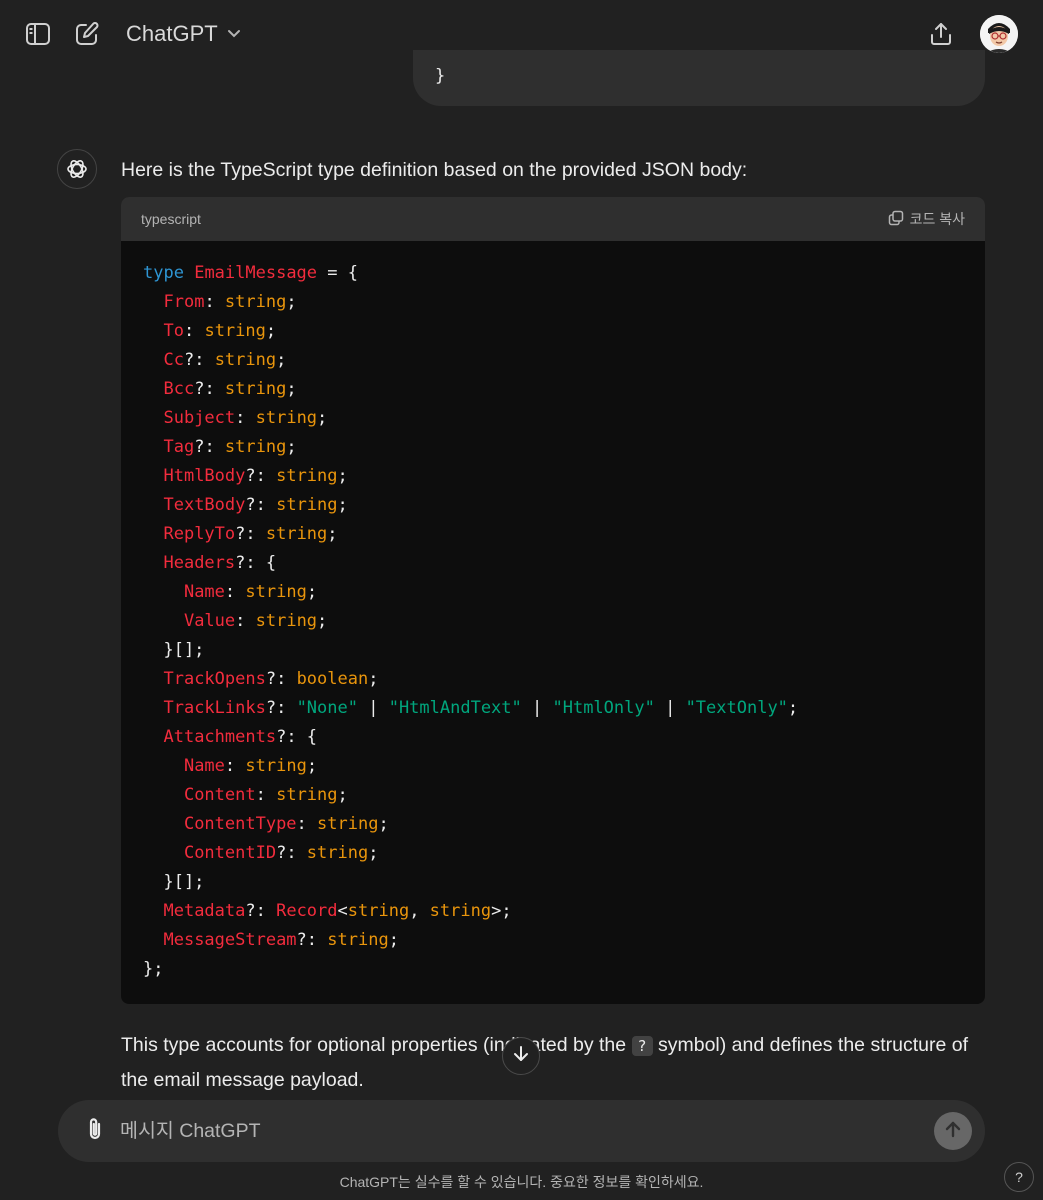  I want to click on copy-code-label: 코드 복사, so click(937, 219).